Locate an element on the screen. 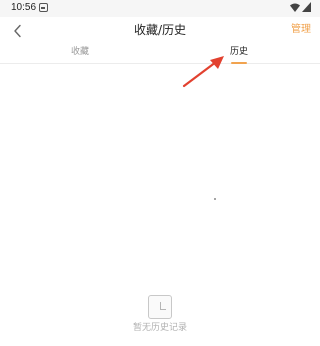 This screenshot has width=320, height=346. annotation-arrow is located at coordinates (203, 72).